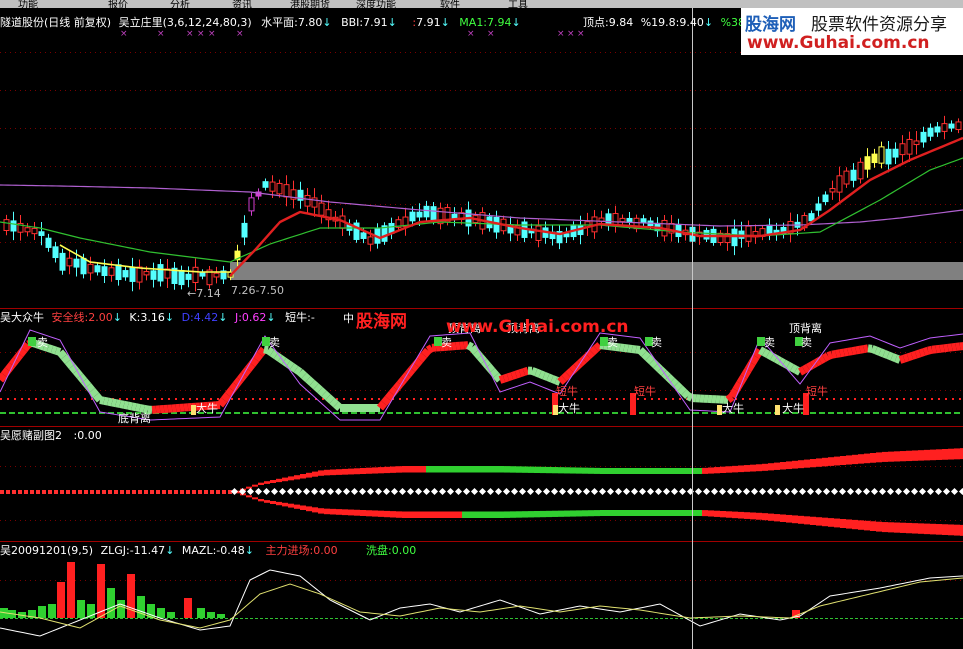 The width and height of the screenshot is (963, 649). Describe the element at coordinates (240, 34) in the screenshot. I see `signal-cross-icon: ×` at that location.